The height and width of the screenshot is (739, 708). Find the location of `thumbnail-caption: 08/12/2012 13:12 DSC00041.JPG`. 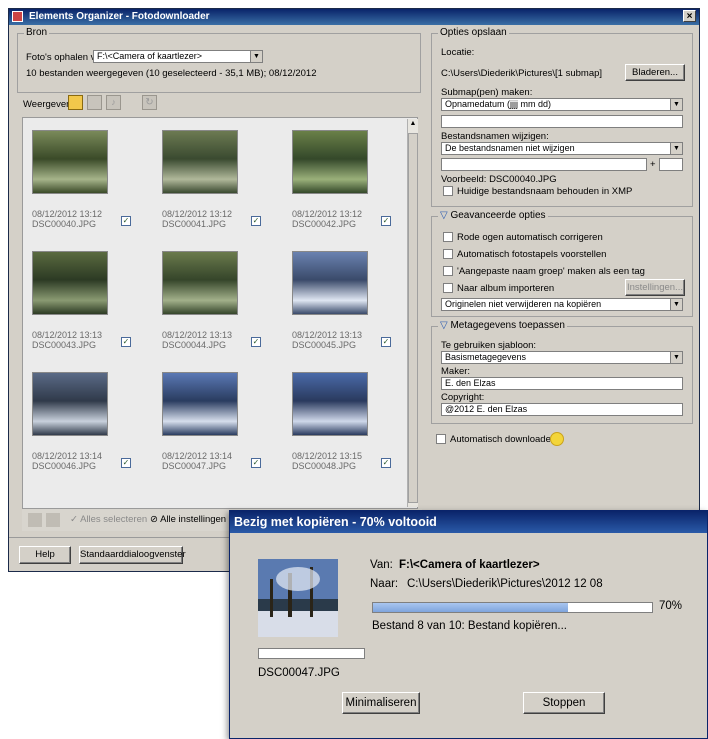

thumbnail-caption: 08/12/2012 13:12 DSC00041.JPG is located at coordinates (197, 219).